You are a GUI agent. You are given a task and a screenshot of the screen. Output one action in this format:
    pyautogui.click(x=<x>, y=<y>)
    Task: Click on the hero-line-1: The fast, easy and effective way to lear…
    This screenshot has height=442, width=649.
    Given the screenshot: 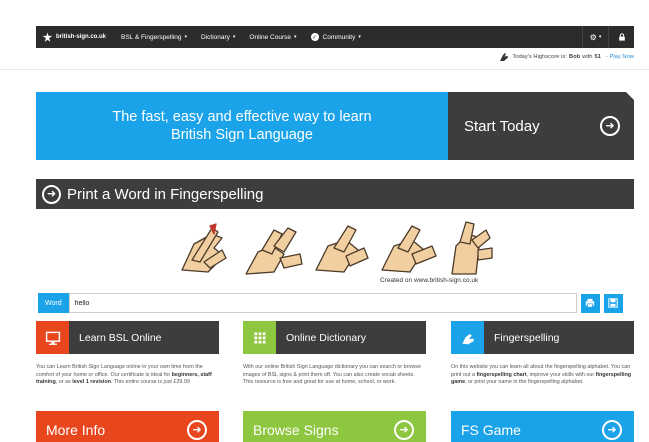 What is the action you would take?
    pyautogui.click(x=242, y=117)
    